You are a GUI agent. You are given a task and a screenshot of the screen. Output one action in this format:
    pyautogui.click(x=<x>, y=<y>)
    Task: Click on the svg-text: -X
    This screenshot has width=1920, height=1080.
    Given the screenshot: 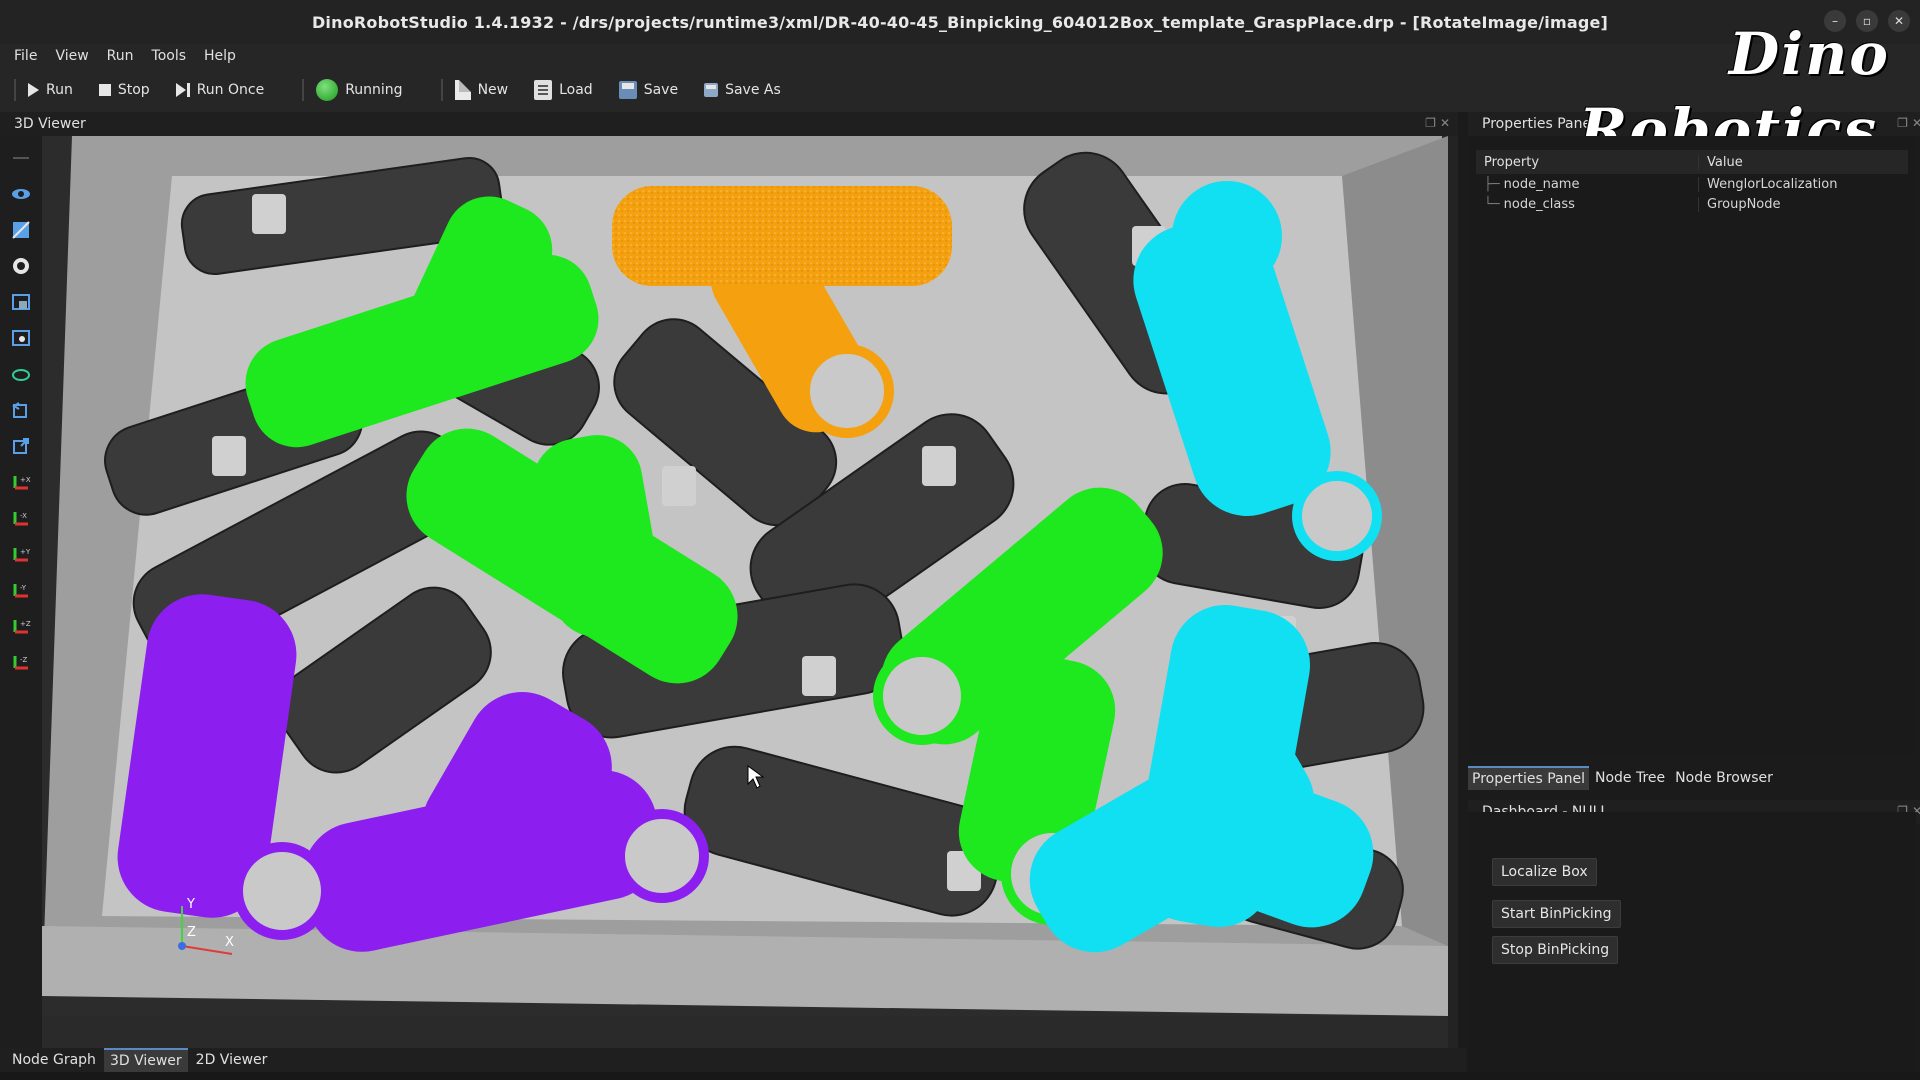 What is the action you would take?
    pyautogui.click(x=23, y=516)
    